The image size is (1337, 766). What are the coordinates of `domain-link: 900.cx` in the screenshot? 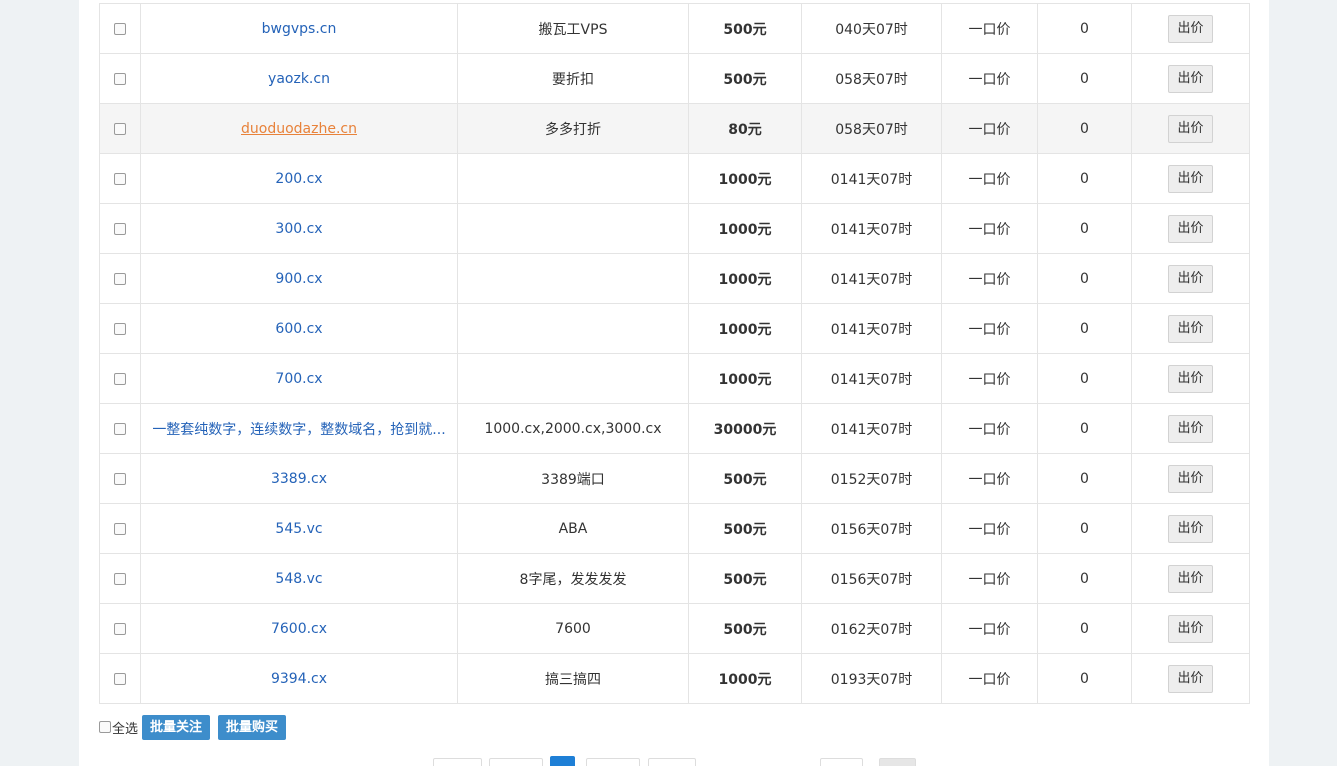 It's located at (298, 279).